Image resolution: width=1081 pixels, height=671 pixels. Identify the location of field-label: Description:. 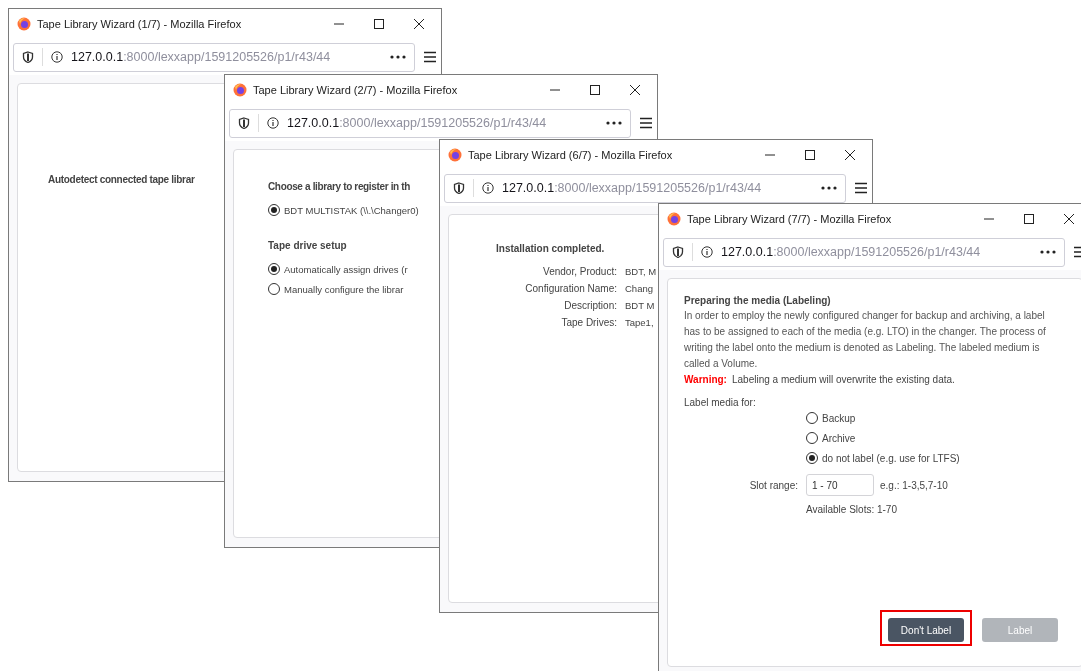
(590, 305).